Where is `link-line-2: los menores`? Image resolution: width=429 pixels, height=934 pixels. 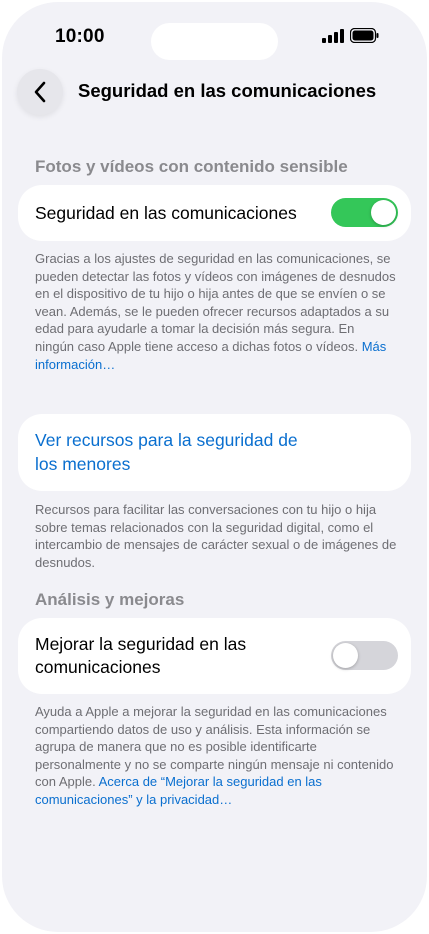
link-line-2: los menores is located at coordinates (83, 464).